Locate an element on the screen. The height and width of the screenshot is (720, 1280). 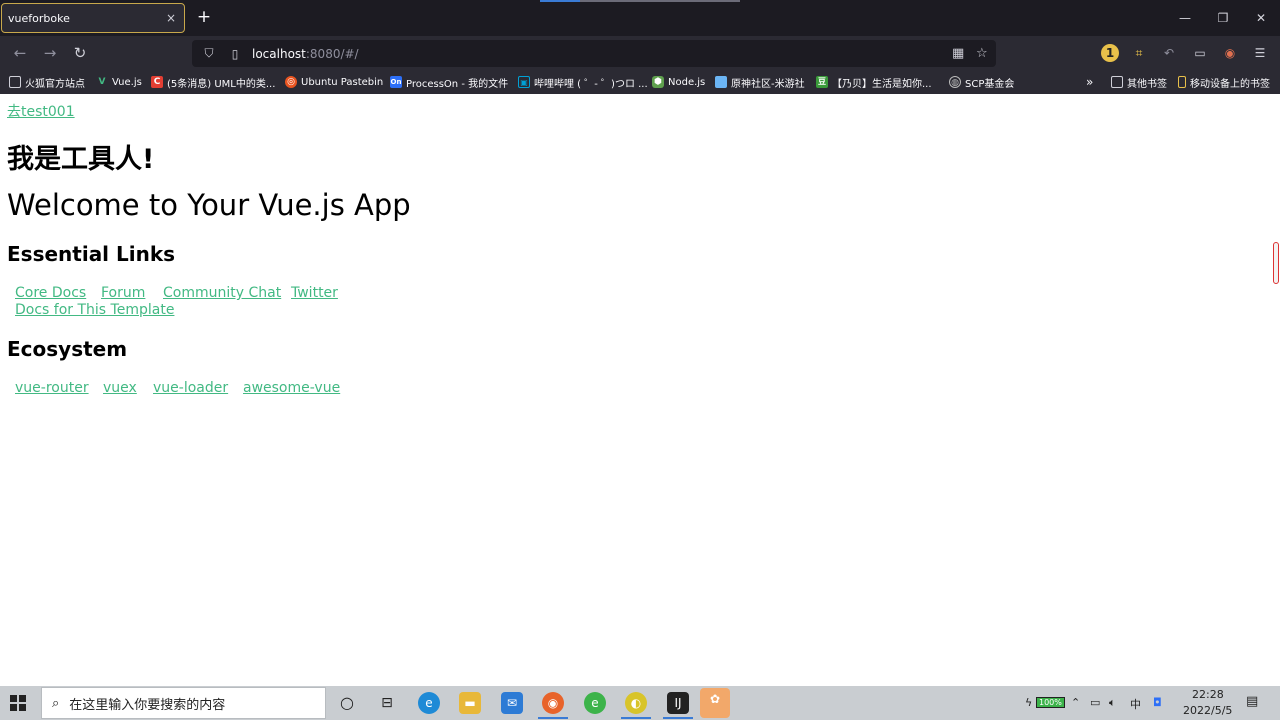
close-window-button: ✕ is located at coordinates (1261, 18).